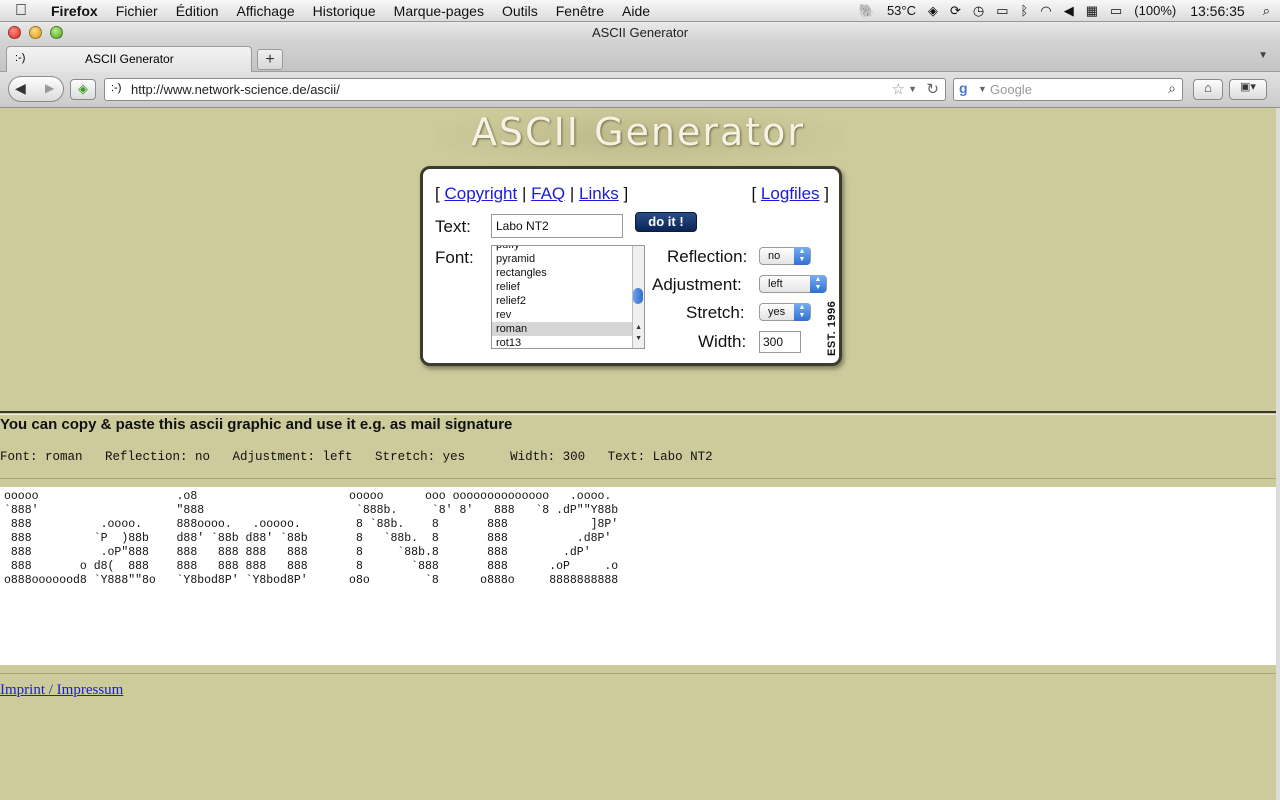  Describe the element at coordinates (568, 287) in the screenshot. I see `font-option: relief` at that location.